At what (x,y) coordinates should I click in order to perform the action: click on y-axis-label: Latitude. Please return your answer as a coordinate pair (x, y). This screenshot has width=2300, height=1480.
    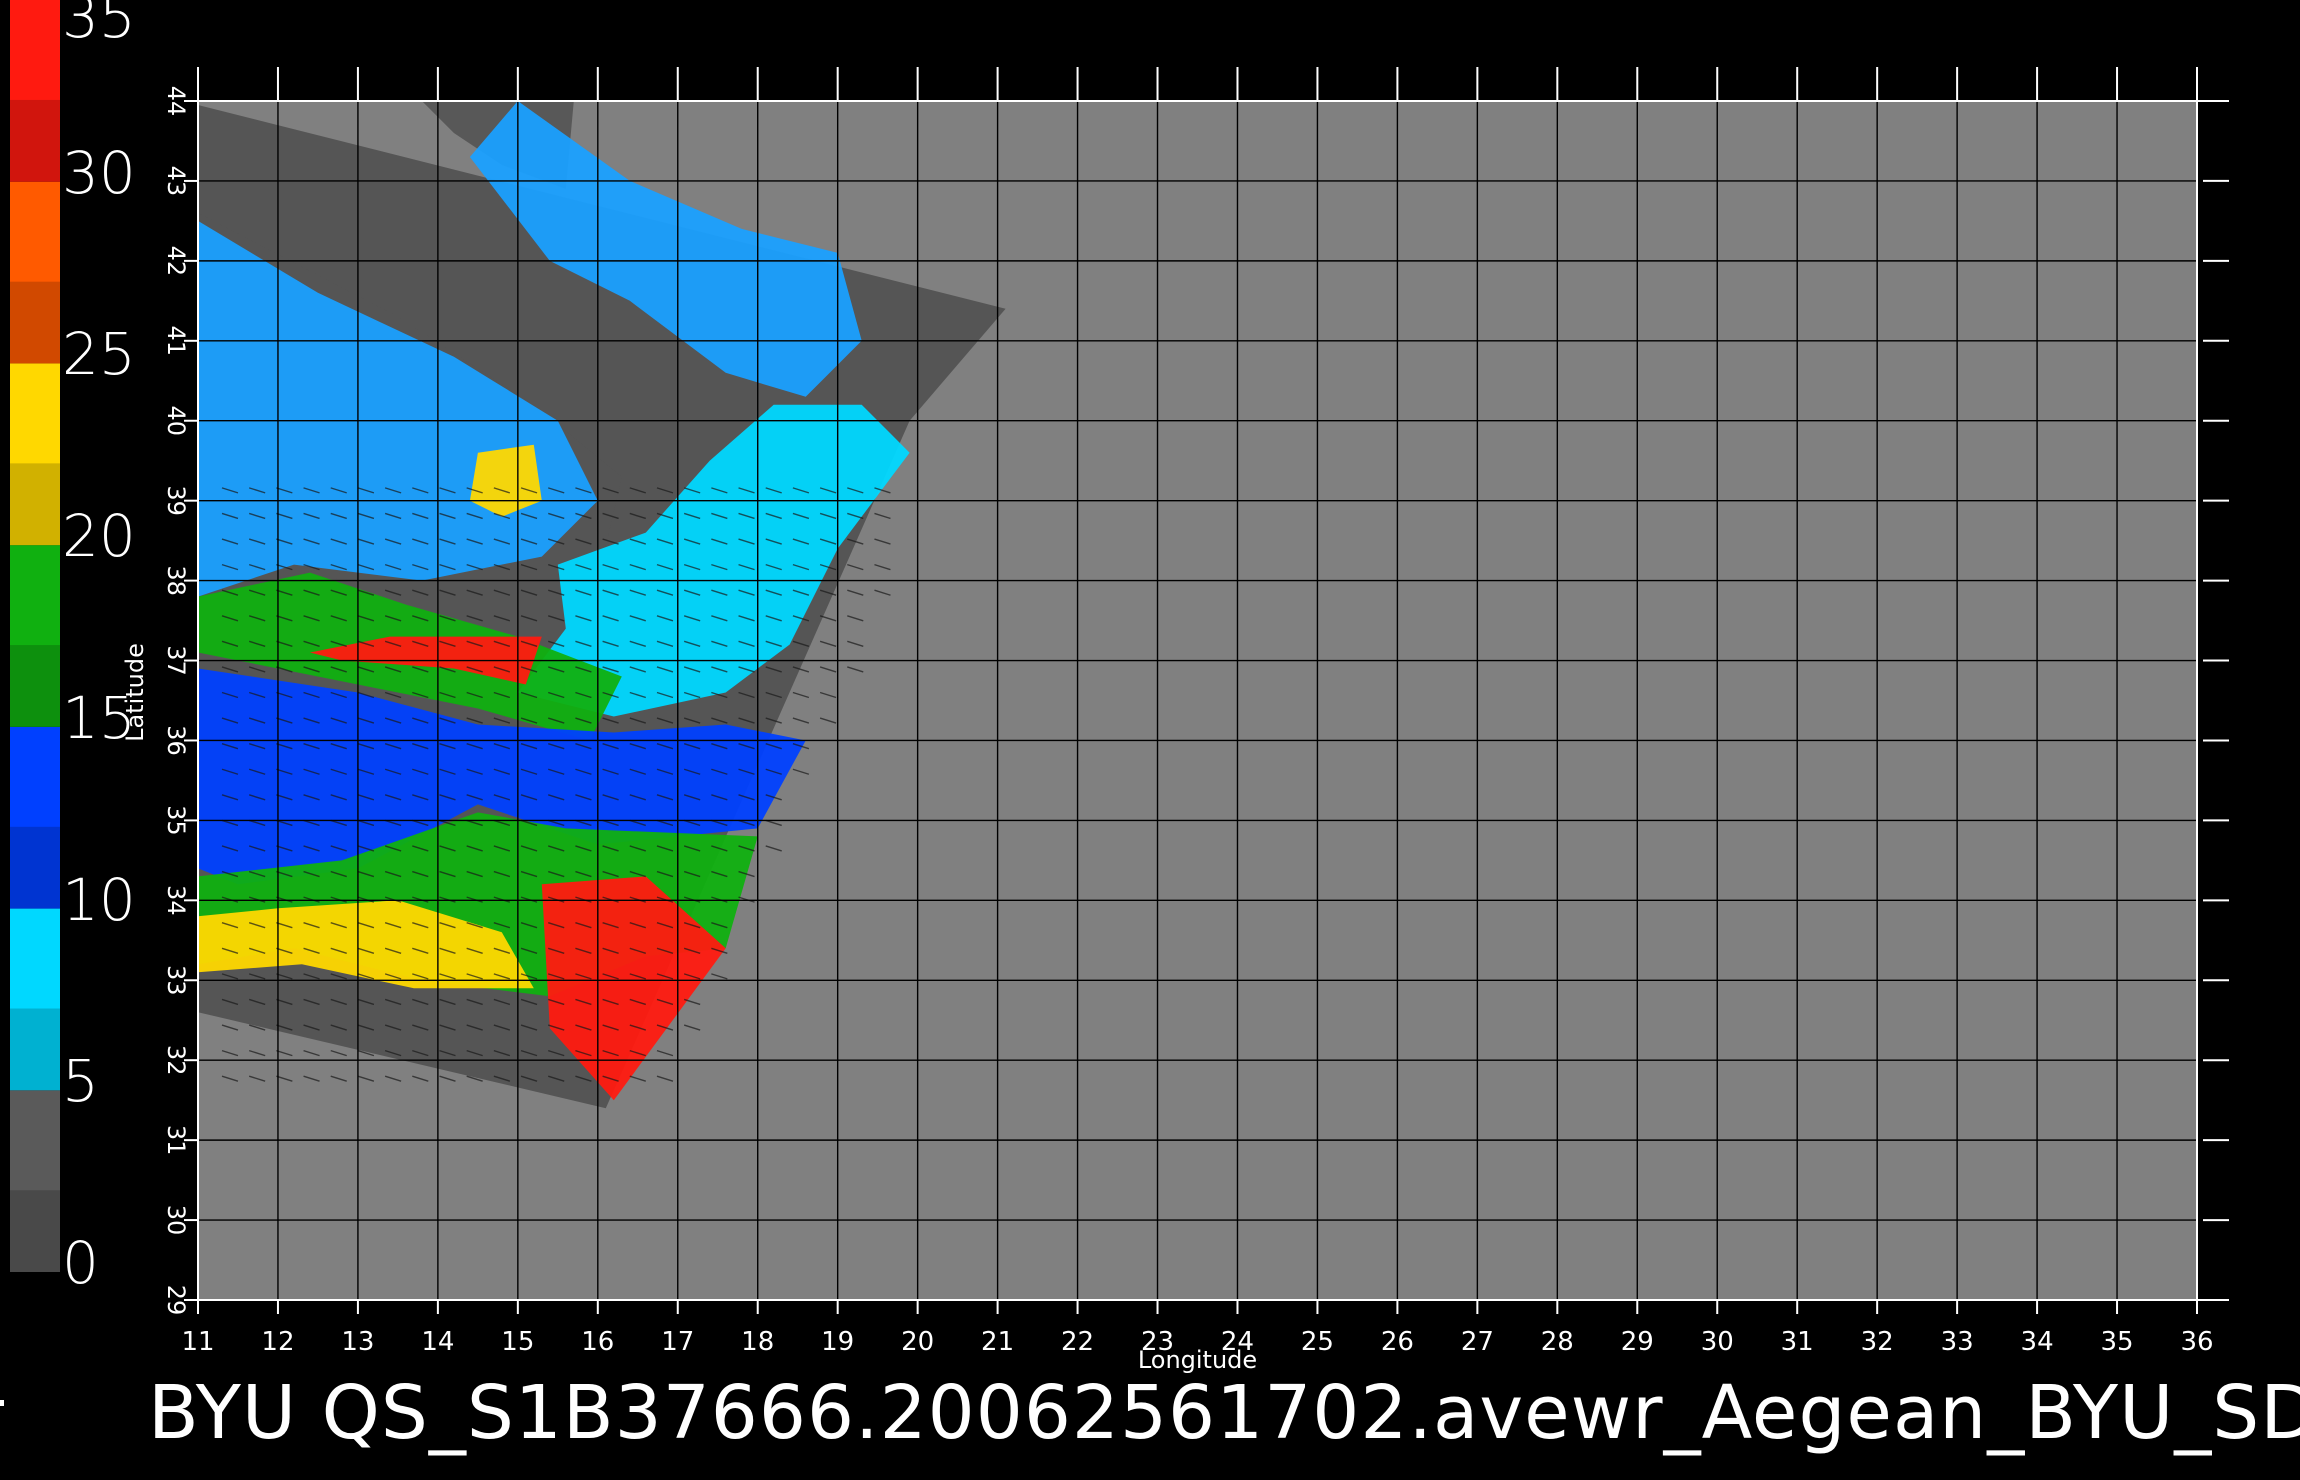
    Looking at the image, I should click on (135, 692).